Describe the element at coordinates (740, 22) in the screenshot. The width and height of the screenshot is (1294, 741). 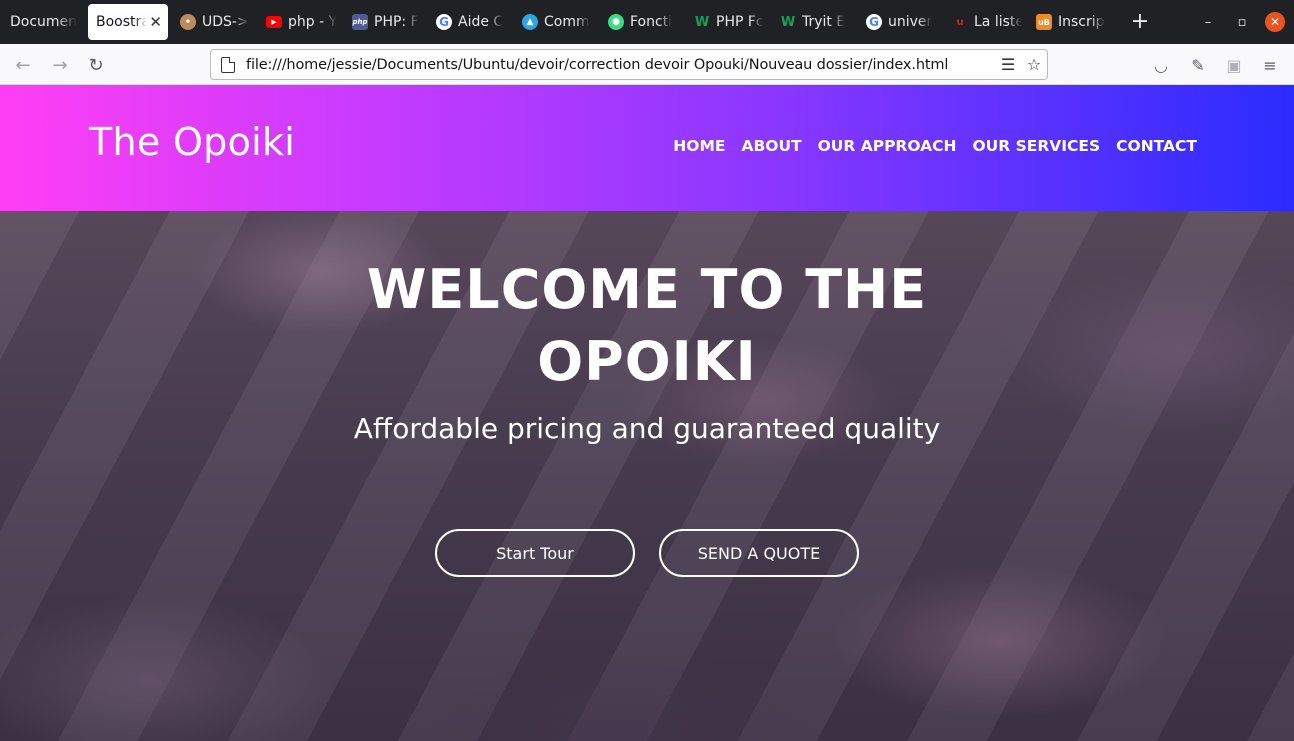
I see `tab-title: PHP Fc` at that location.